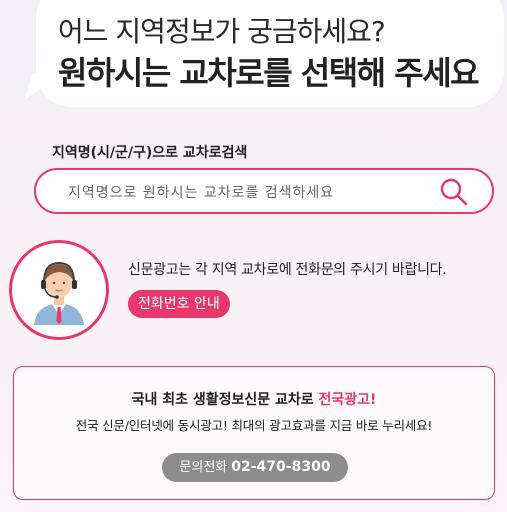  I want to click on speech-bubble-tail, so click(39, 90).